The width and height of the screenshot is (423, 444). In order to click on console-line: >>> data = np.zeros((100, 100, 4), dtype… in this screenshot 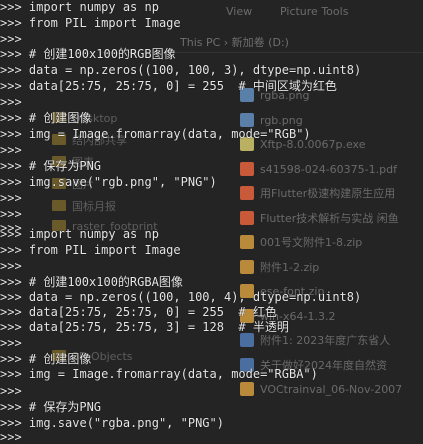, I will do `click(181, 297)`.